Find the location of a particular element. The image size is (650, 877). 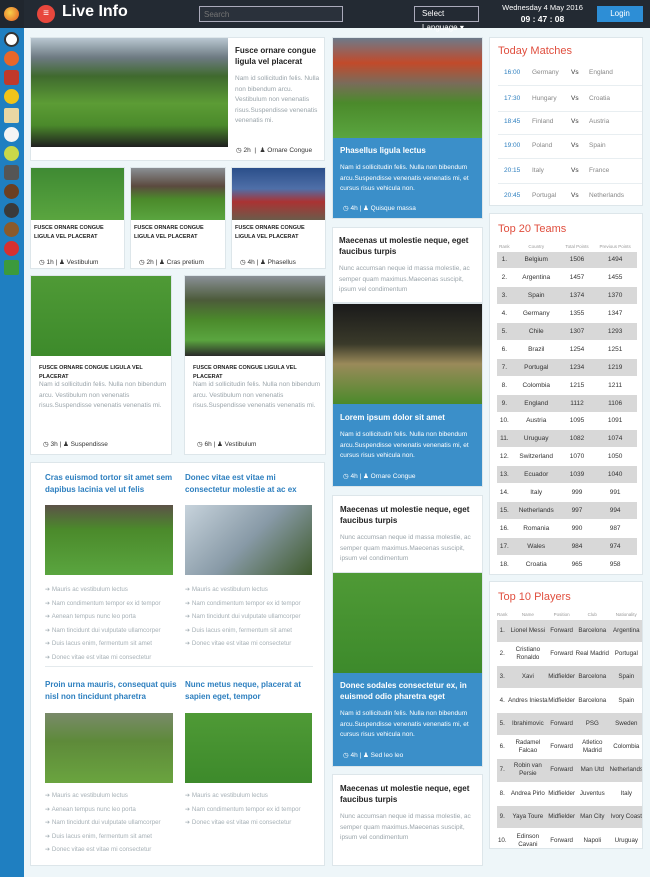

table-row: 5. Chile 1307 1293 is located at coordinates (567, 331).